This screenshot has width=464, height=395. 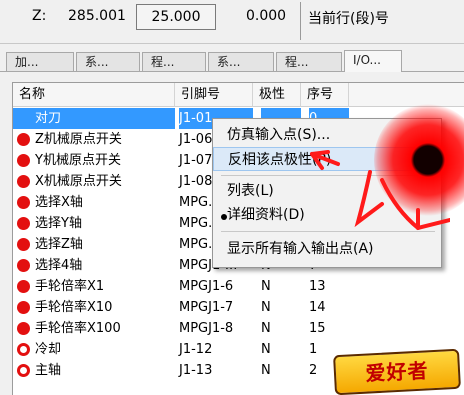 I want to click on io-pin: J1-12, so click(x=196, y=349).